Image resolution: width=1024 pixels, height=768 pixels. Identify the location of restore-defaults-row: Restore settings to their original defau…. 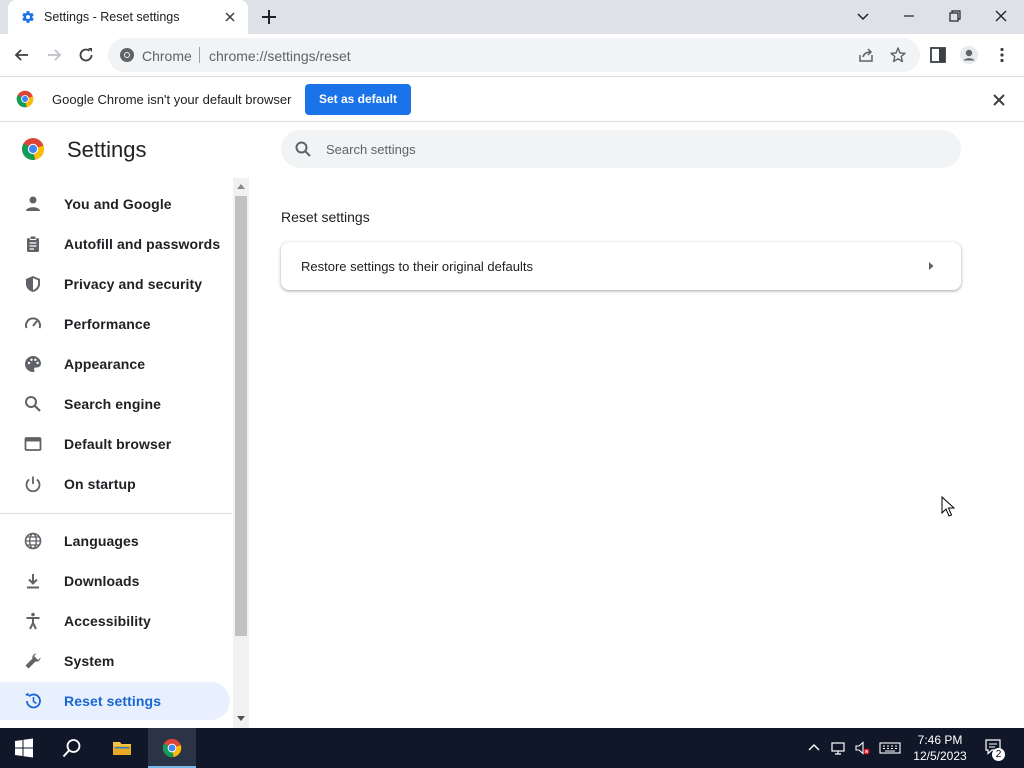
(621, 266).